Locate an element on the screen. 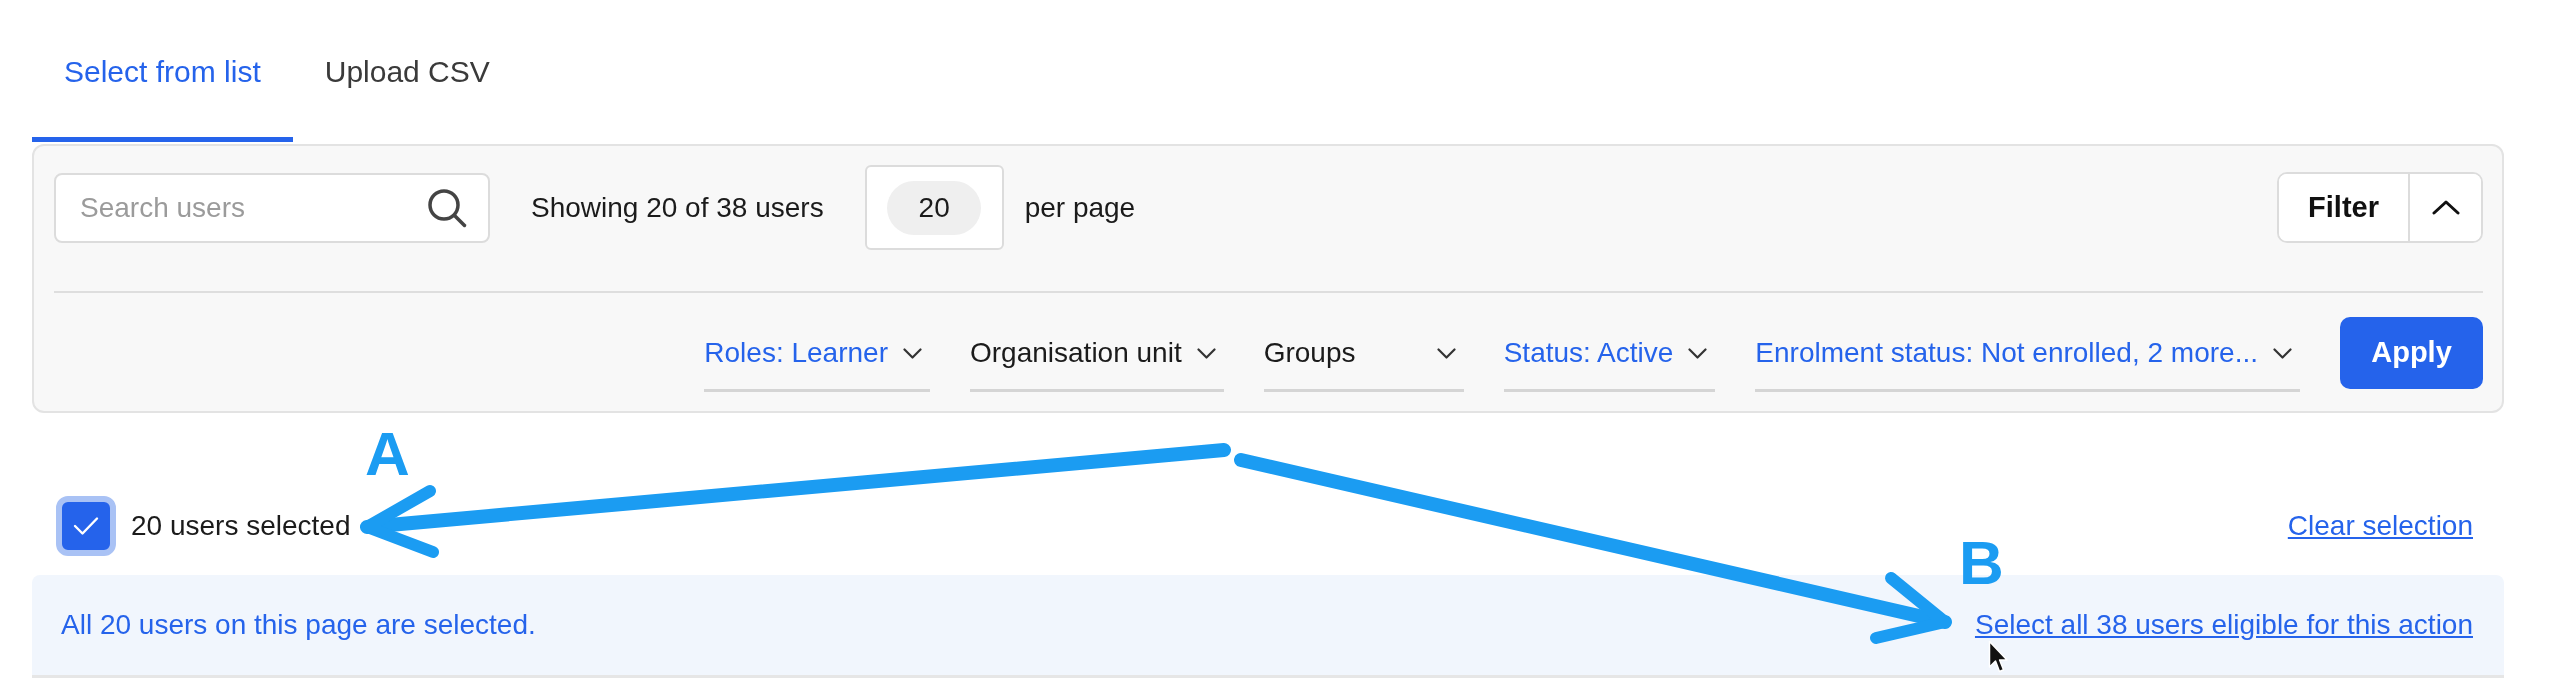 This screenshot has height=698, width=2560. result-count-text: Showing 20 of 38 users is located at coordinates (677, 207).